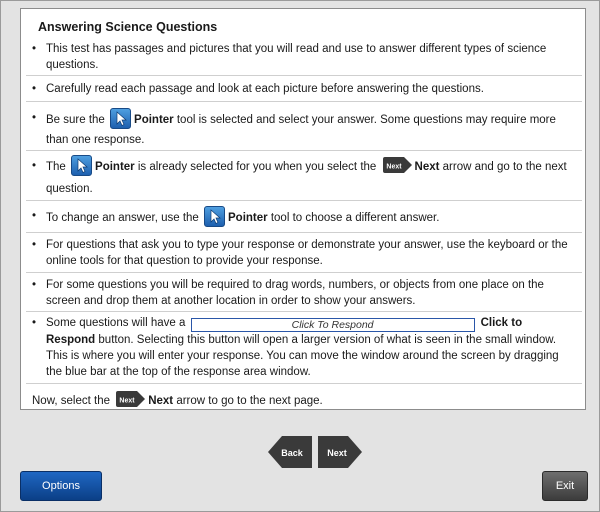 Image resolution: width=600 pixels, height=512 pixels. Describe the element at coordinates (116, 323) in the screenshot. I see `text-run: Some questions will have a` at that location.